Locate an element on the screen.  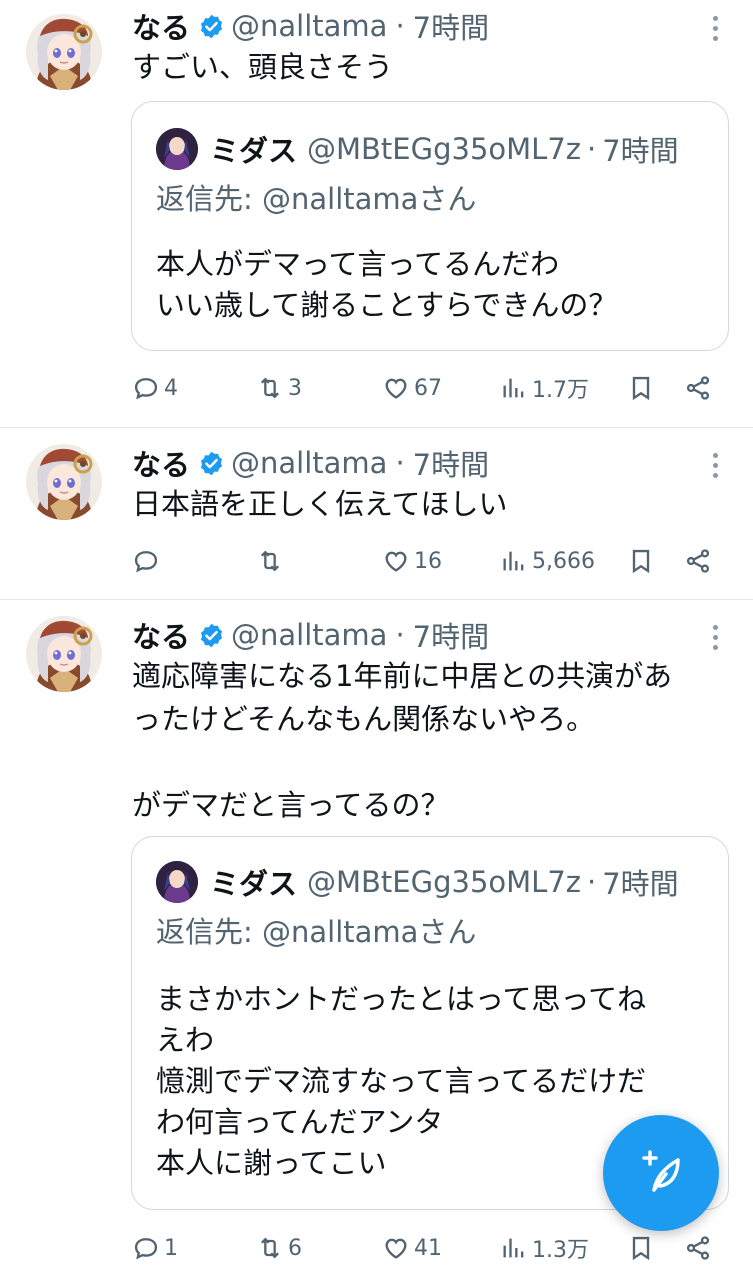
reply-button: 4 is located at coordinates (155, 388).